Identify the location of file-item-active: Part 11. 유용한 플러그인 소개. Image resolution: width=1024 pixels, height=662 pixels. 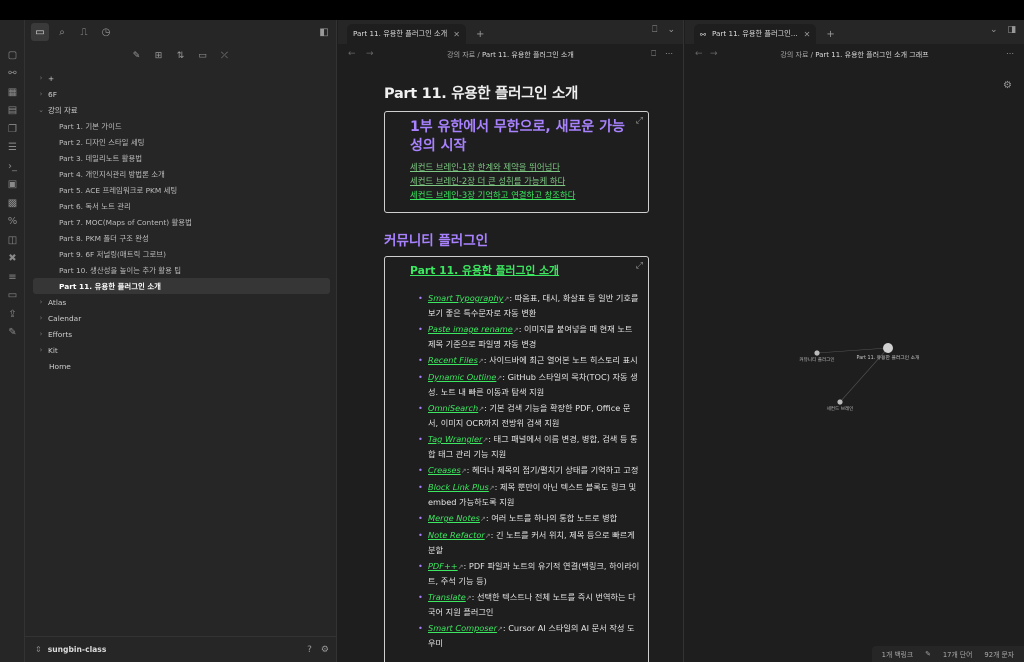
(181, 286).